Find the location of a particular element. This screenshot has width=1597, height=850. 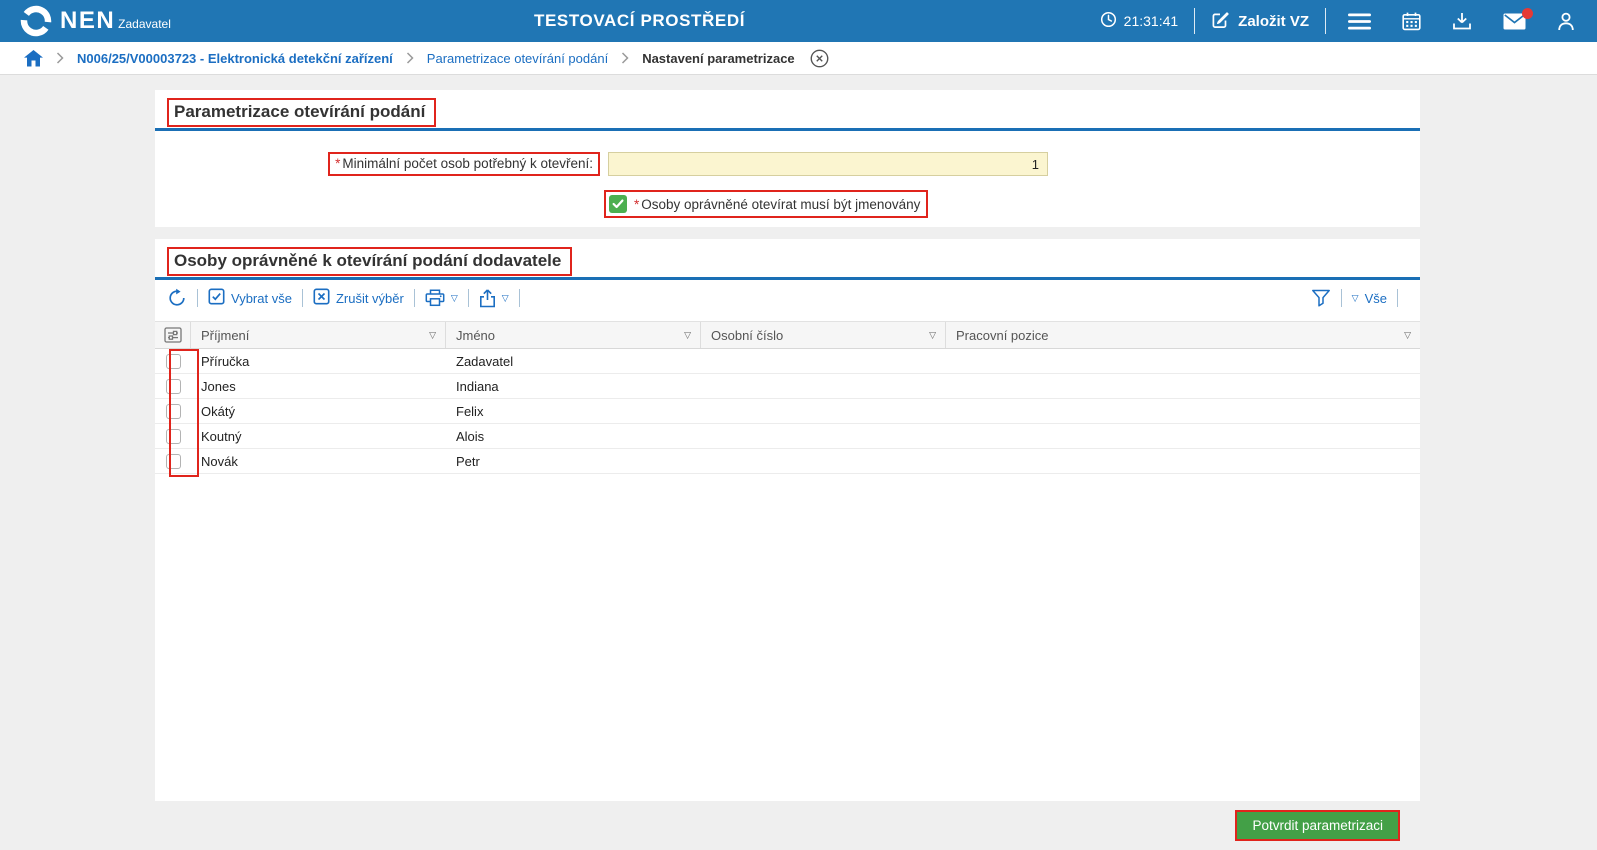

cell-name: Alois is located at coordinates (470, 436).